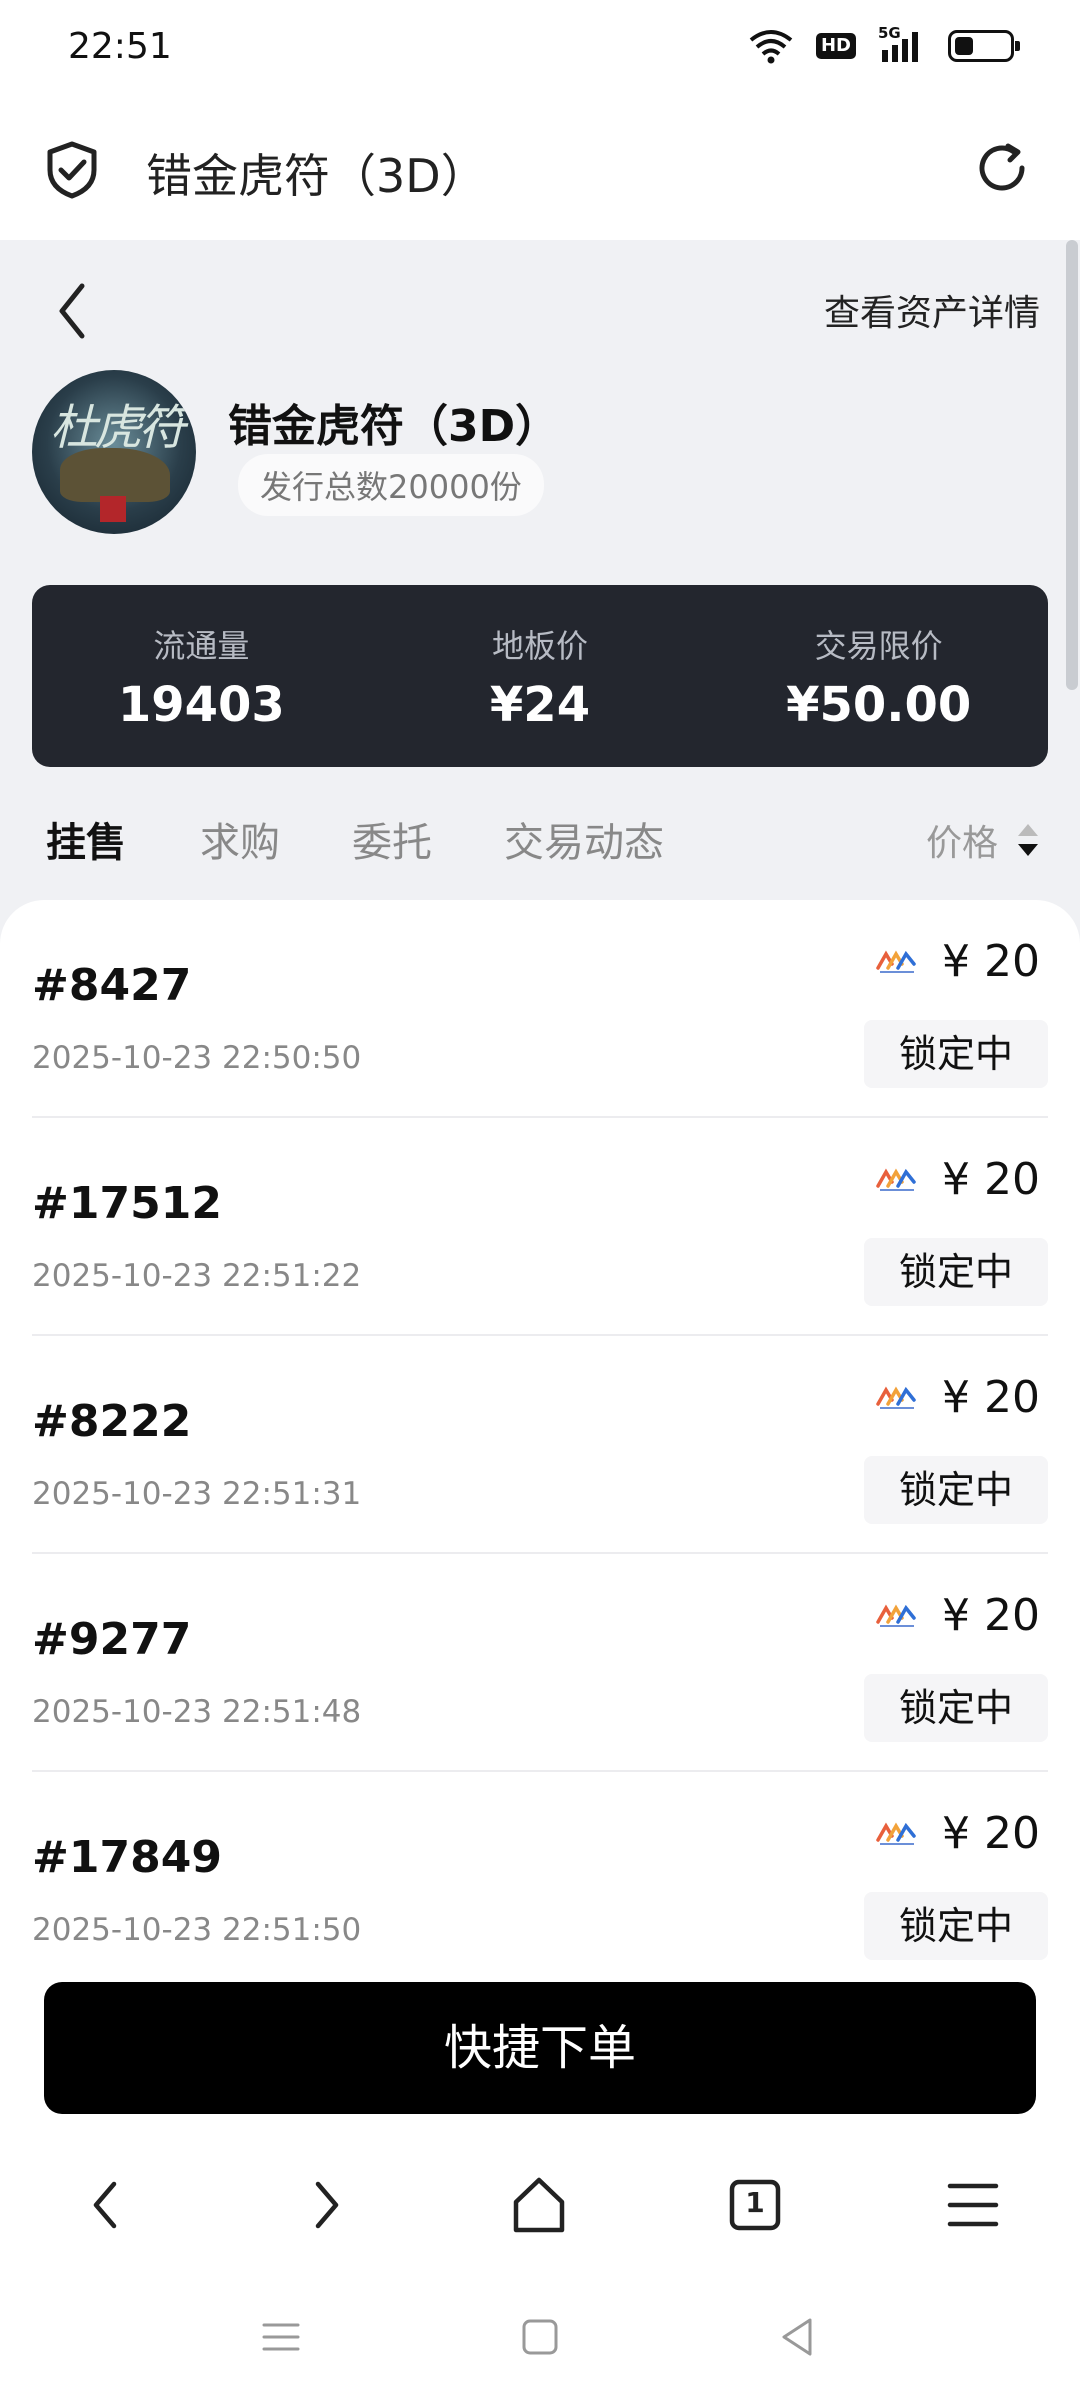 The height and width of the screenshot is (2408, 1080). What do you see at coordinates (201, 705) in the screenshot?
I see `stat-value: 19403` at bounding box center [201, 705].